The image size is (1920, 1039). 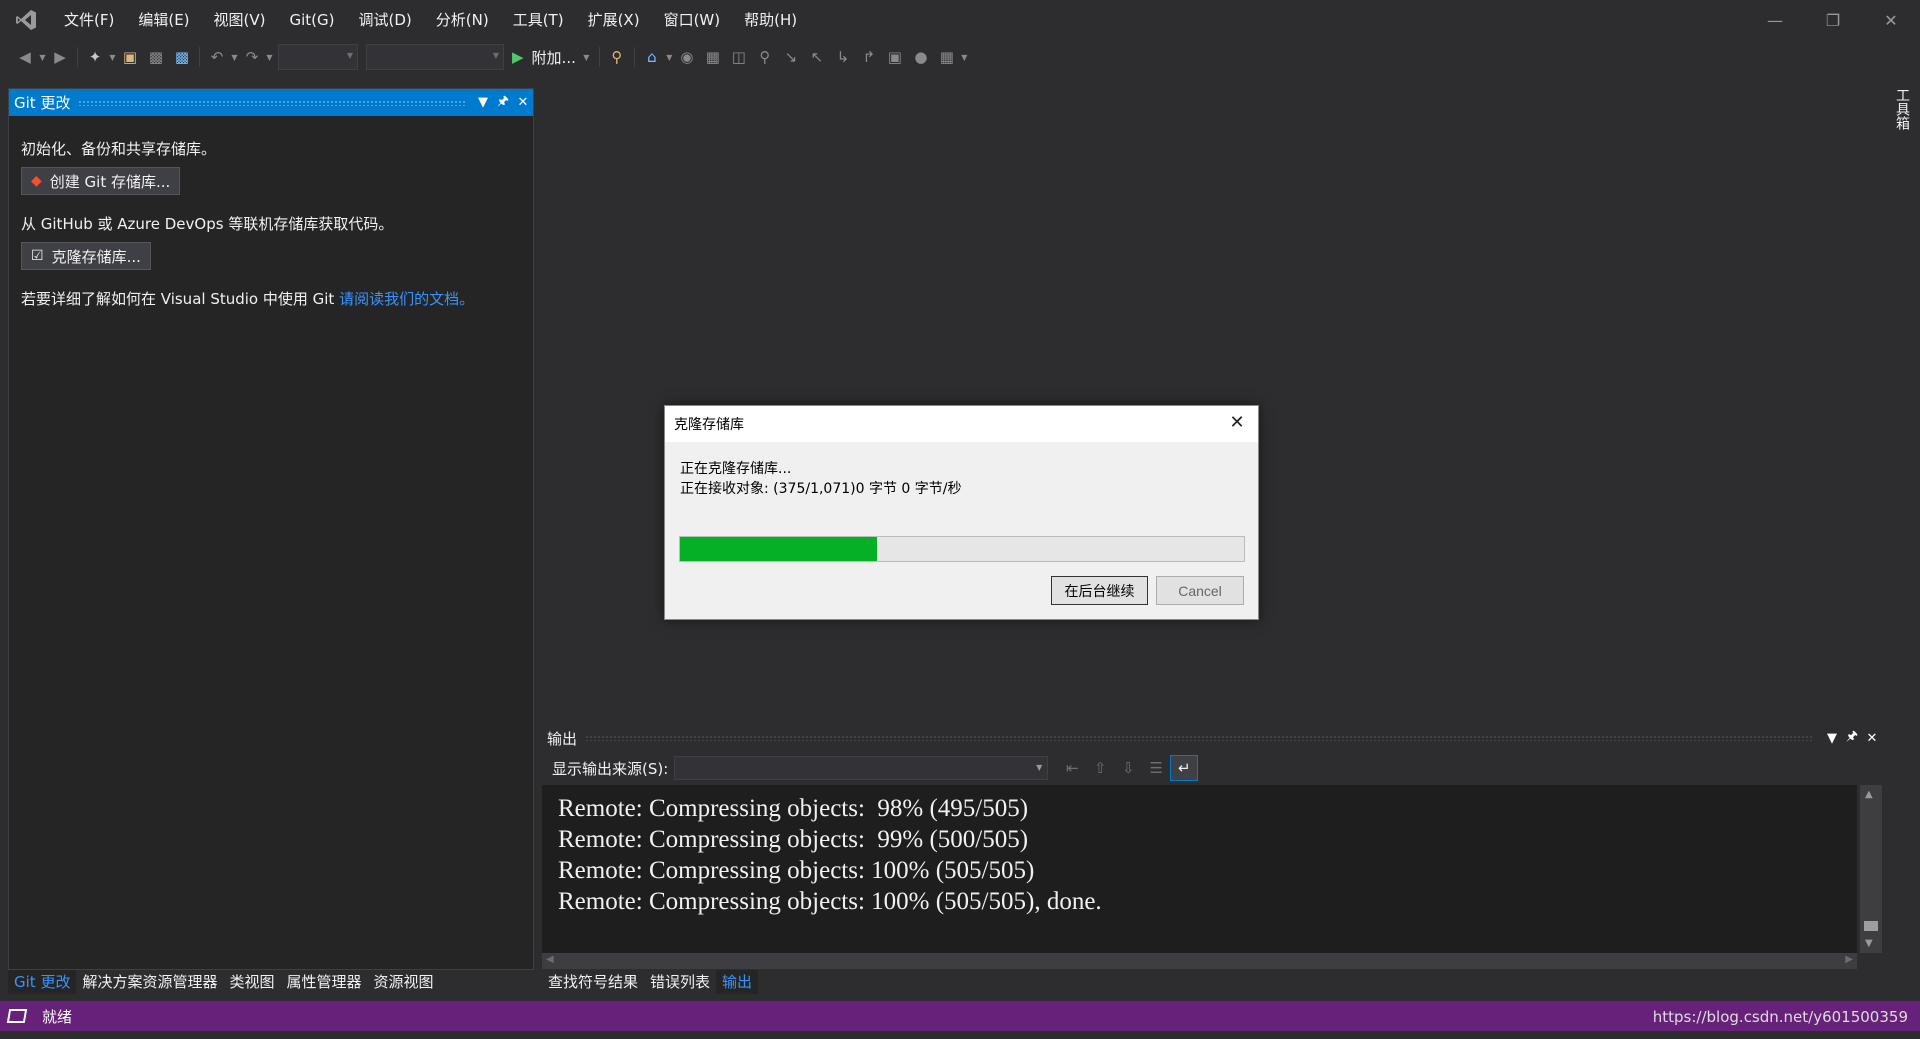 What do you see at coordinates (1849, 959) in the screenshot?
I see `scroll-right-icon: ▶` at bounding box center [1849, 959].